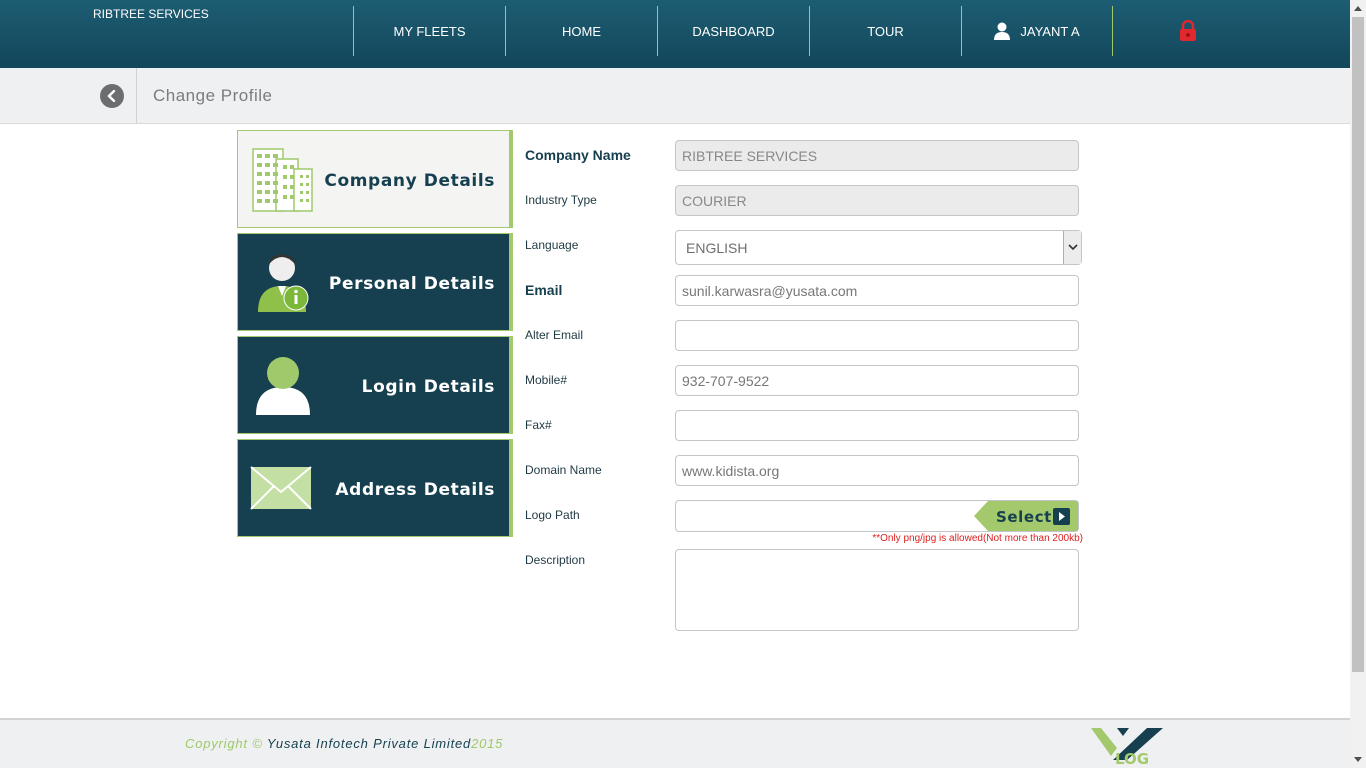 The image size is (1366, 768). Describe the element at coordinates (552, 245) in the screenshot. I see `language-label: Language` at that location.